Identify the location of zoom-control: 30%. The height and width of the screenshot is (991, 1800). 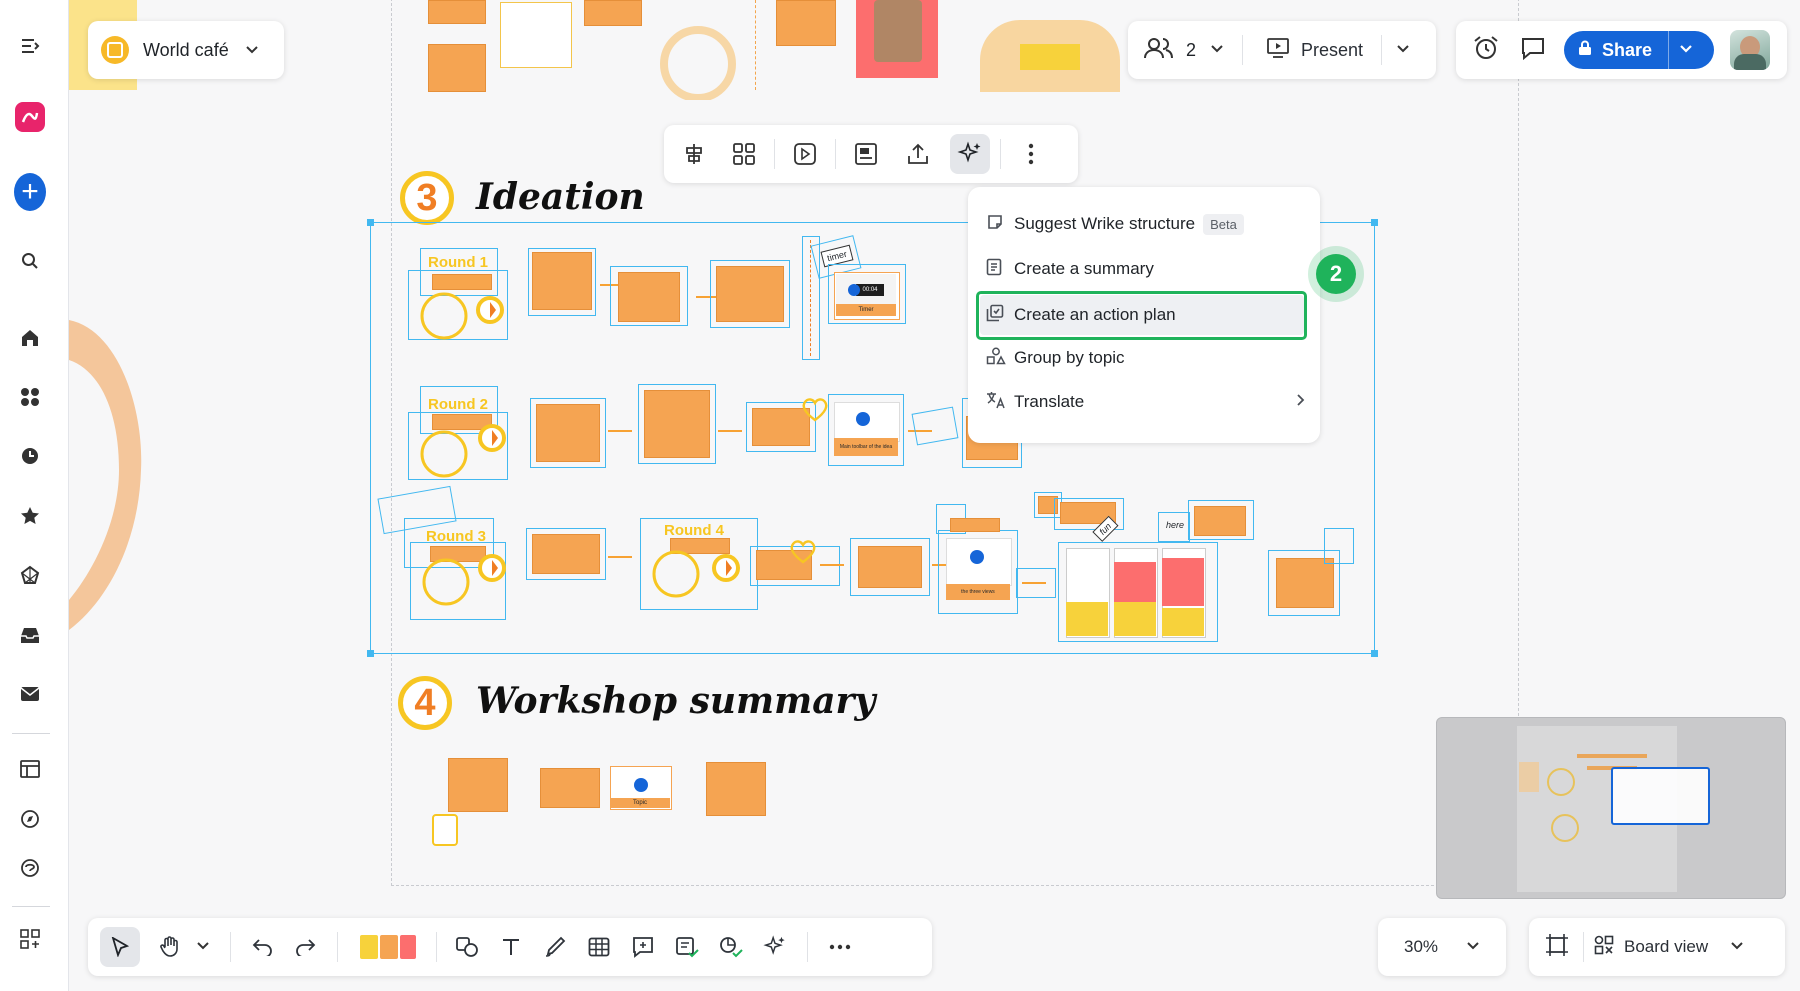
(1442, 947).